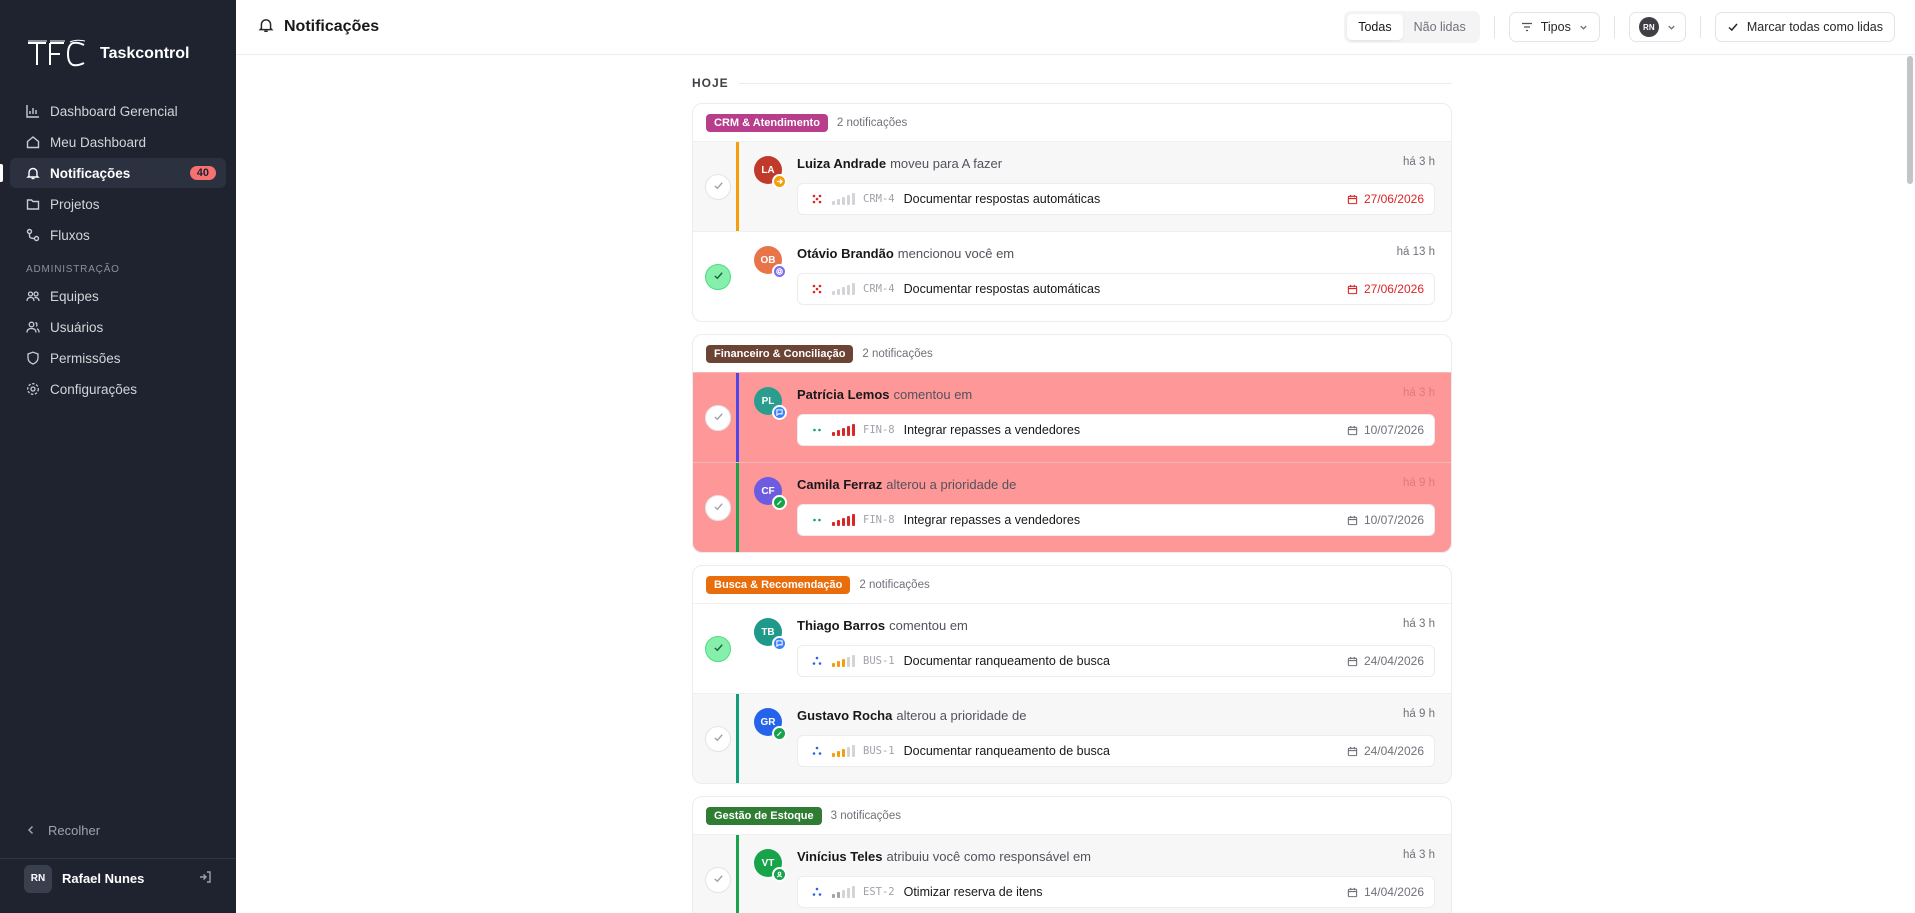 The height and width of the screenshot is (913, 1915). Describe the element at coordinates (1116, 892) in the screenshot. I see `task-card: EST-2 Otimizar reserva de itens 14/04/2026` at that location.